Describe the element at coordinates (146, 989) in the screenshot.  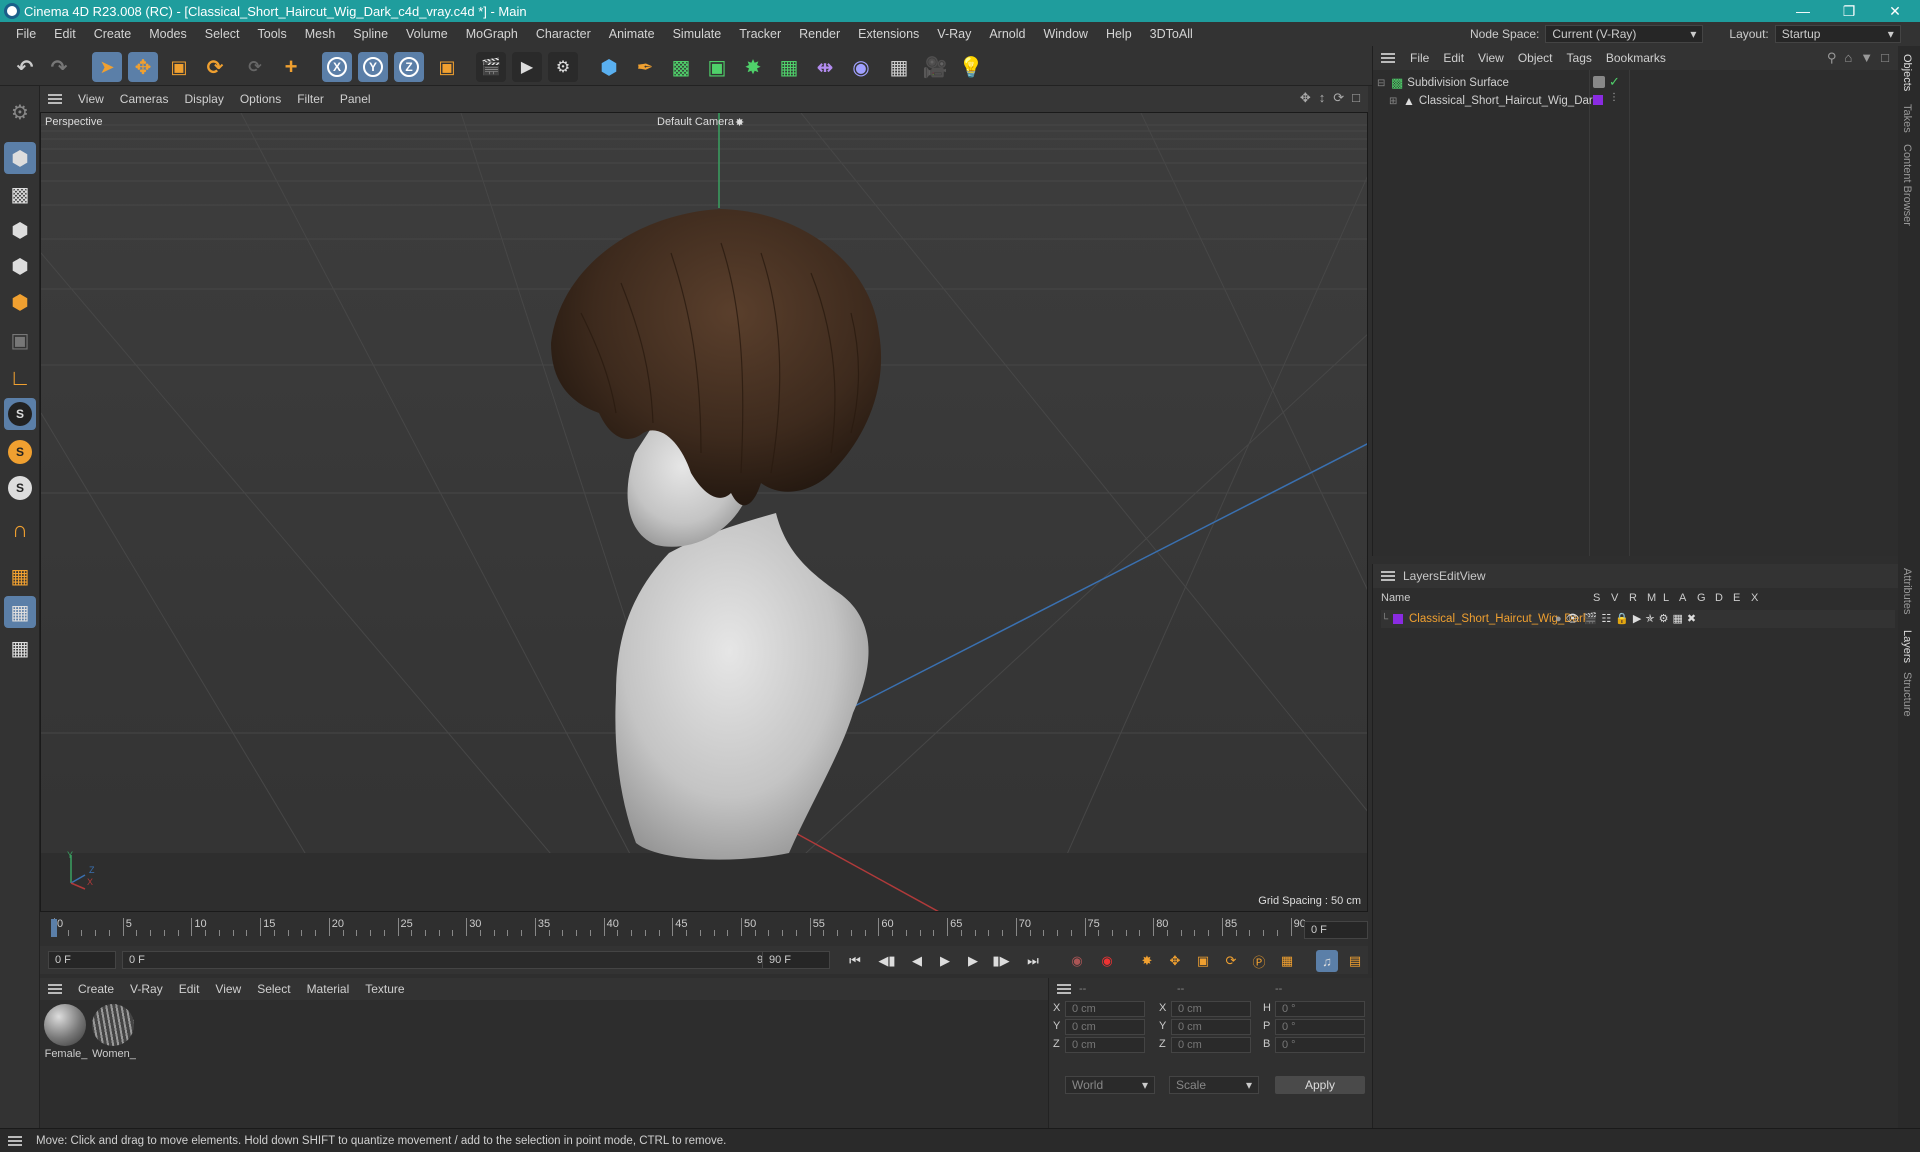
I see `material-menu-v-ray: V-Ray` at that location.